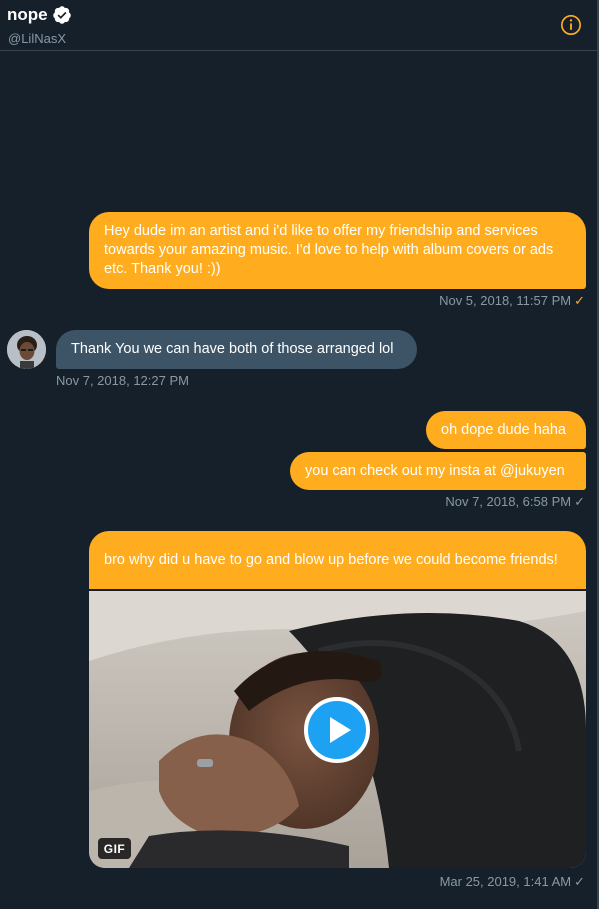 The height and width of the screenshot is (909, 599). I want to click on avatar-image, so click(26, 349).